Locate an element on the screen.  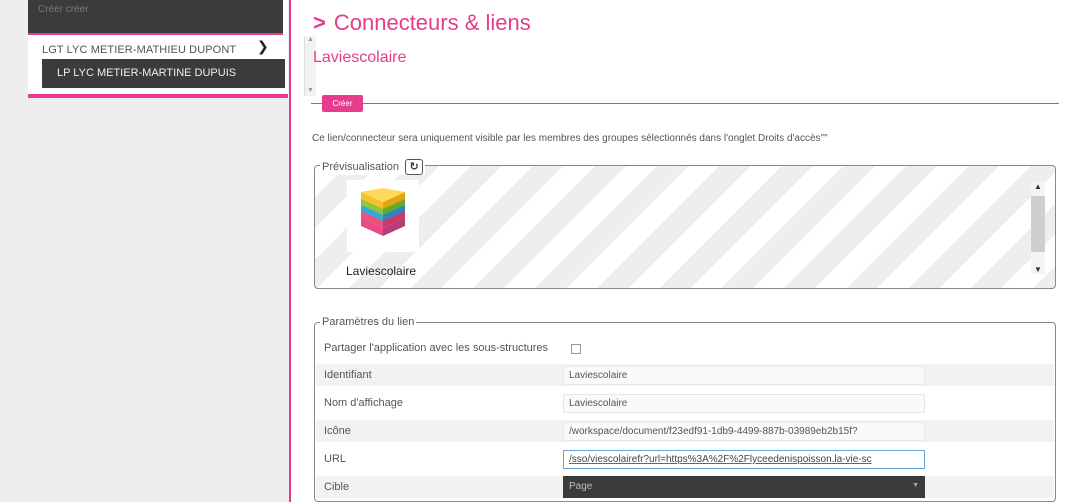
chevron-down-icon: ❯ is located at coordinates (263, 46).